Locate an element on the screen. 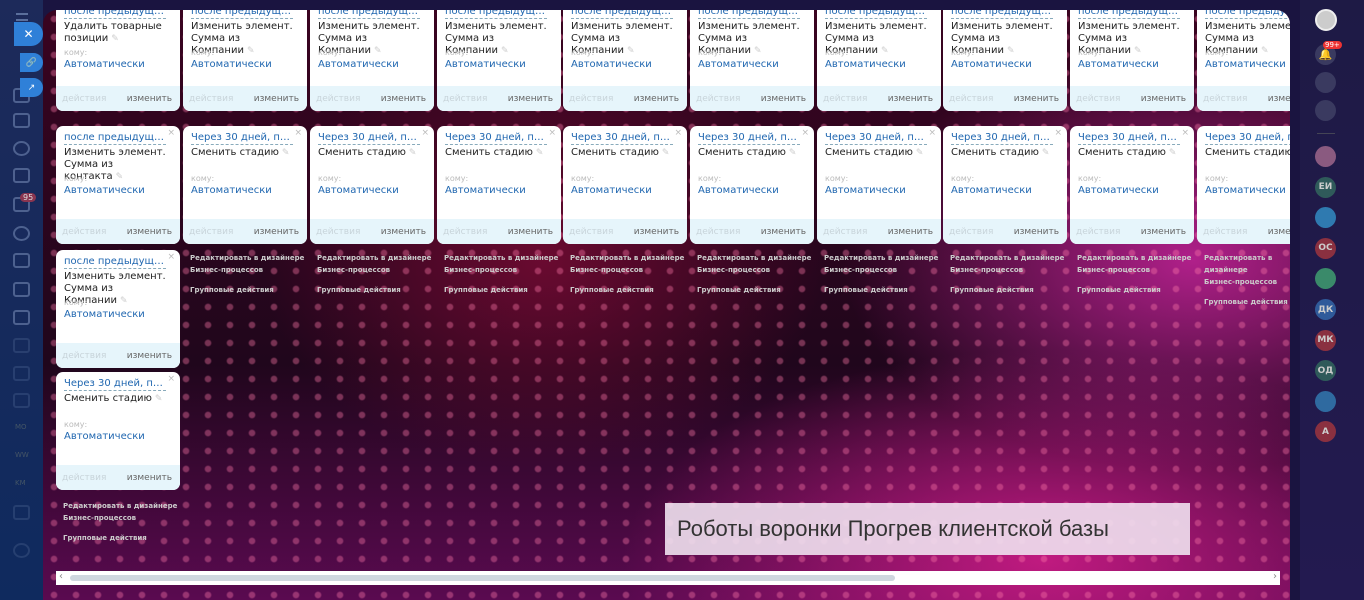 This screenshot has width=1364, height=600. chat-icon is located at coordinates (1325, 110).